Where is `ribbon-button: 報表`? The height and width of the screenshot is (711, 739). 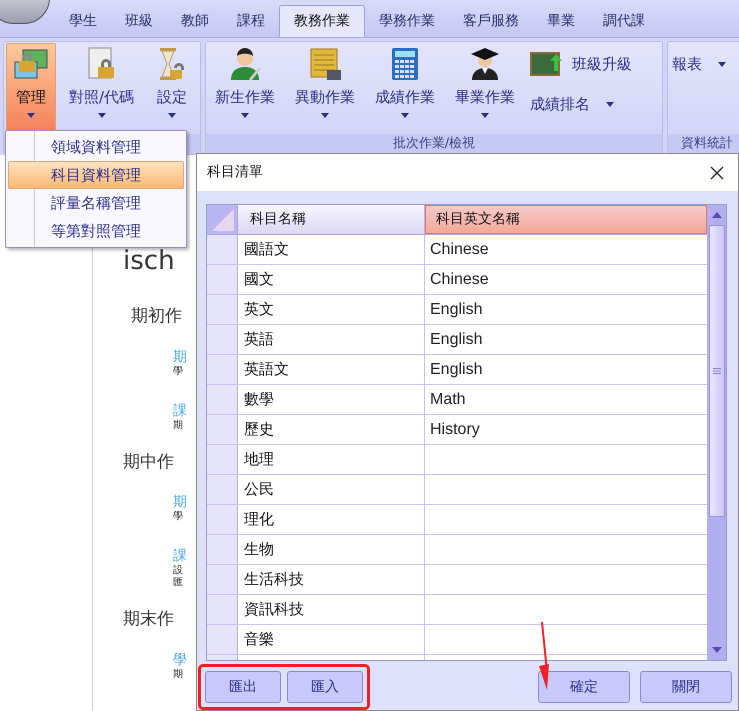
ribbon-button: 報表 is located at coordinates (699, 64).